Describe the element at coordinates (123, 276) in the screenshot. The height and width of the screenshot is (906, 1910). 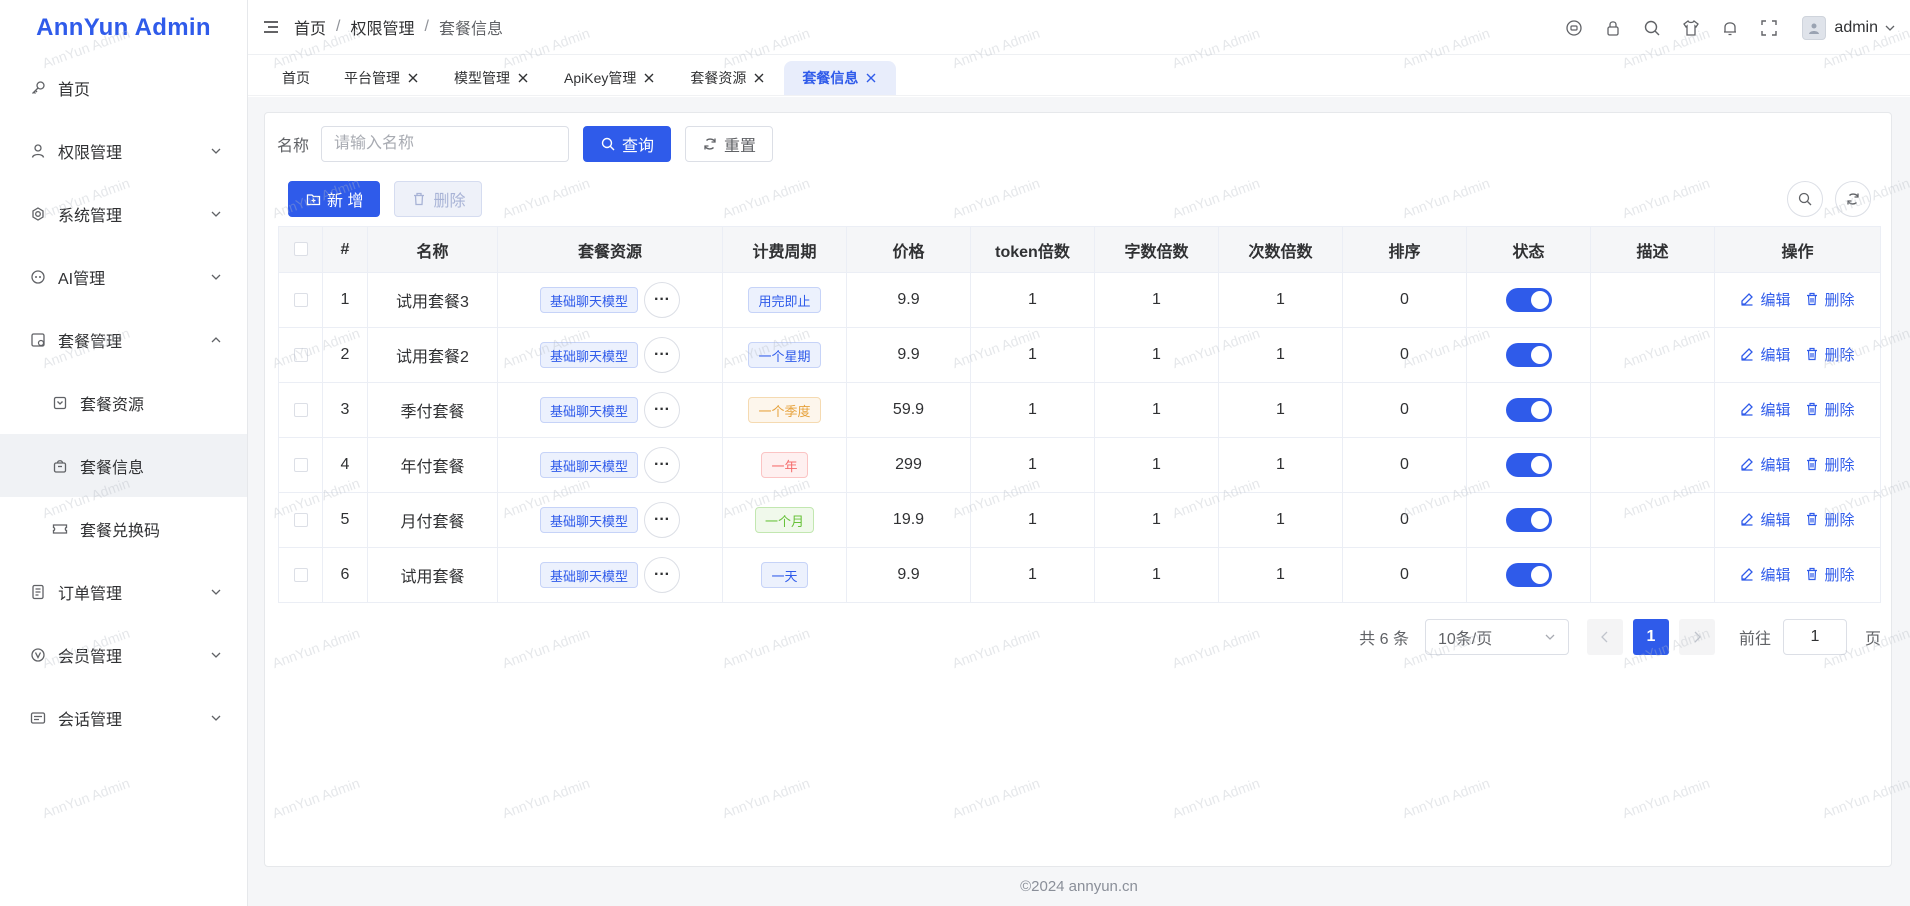
I see `sidebar-item-ai: AI管理` at that location.